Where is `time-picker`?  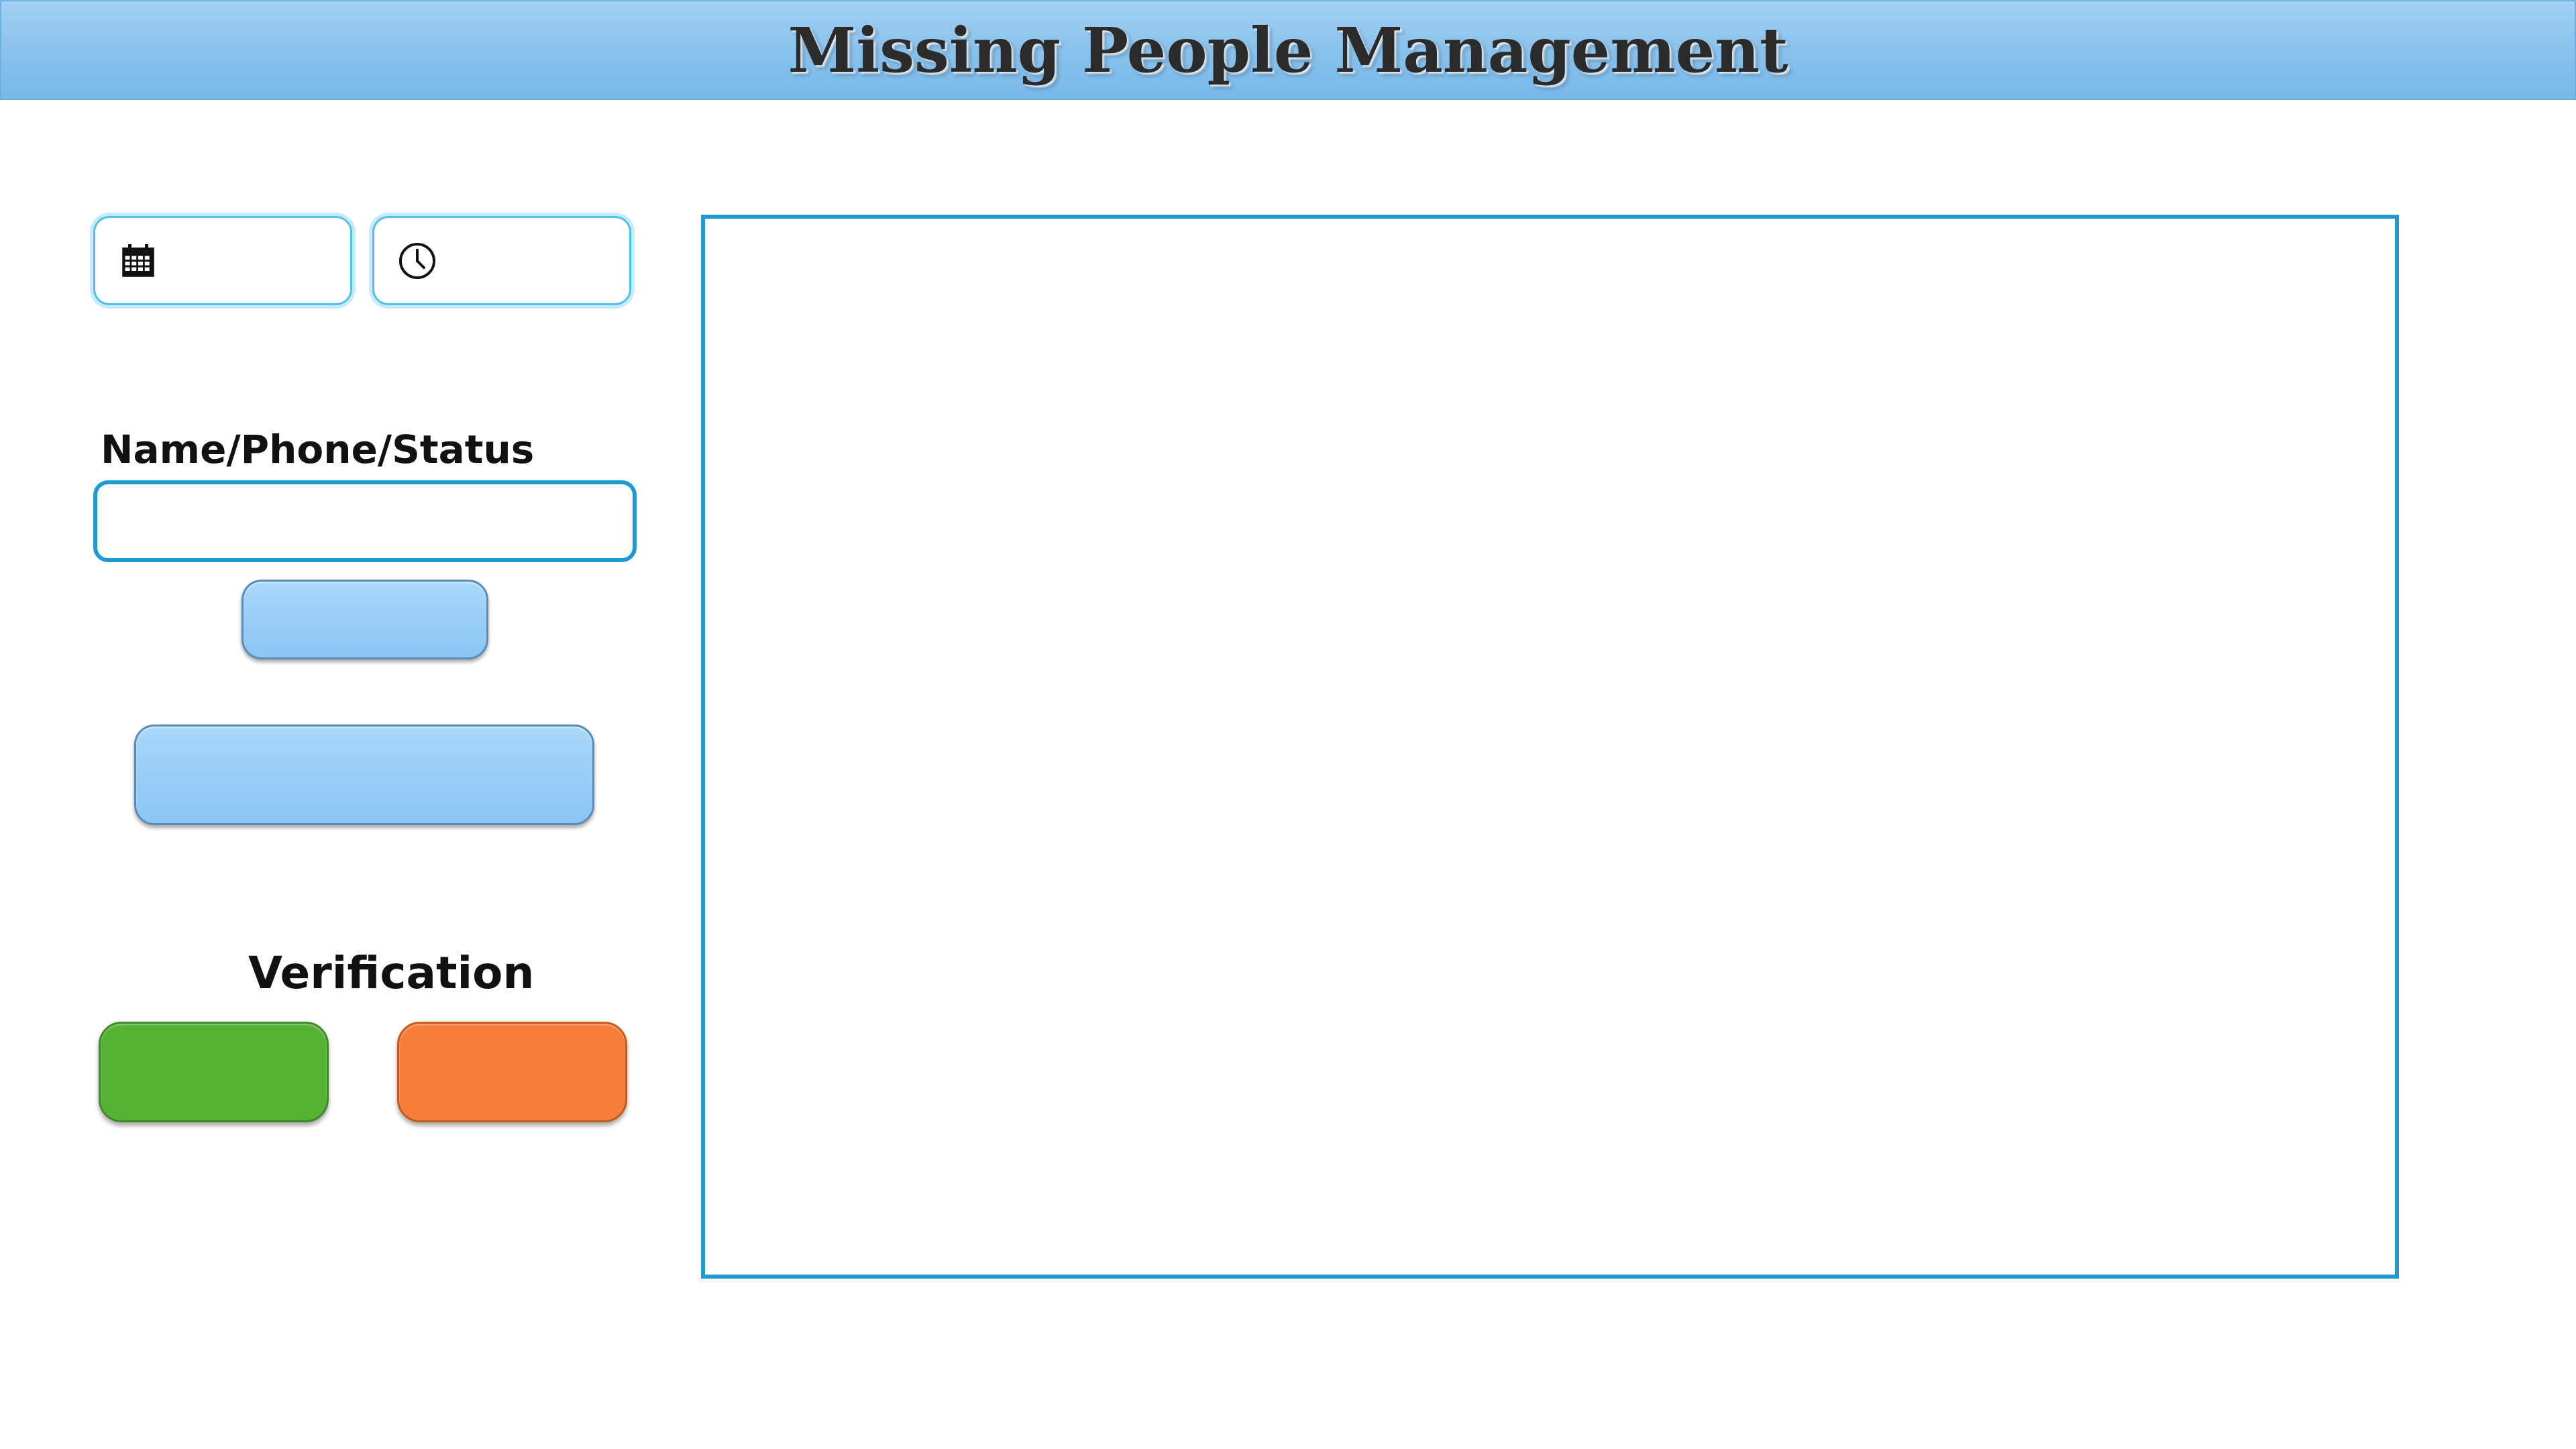 time-picker is located at coordinates (501, 260).